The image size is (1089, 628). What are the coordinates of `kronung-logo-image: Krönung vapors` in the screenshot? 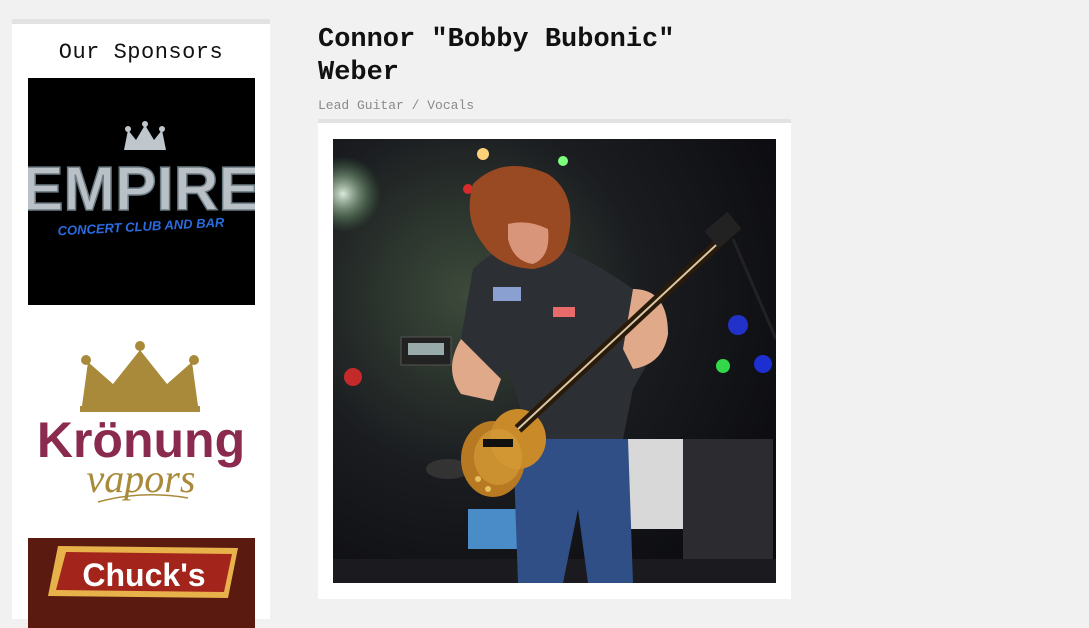 It's located at (141, 422).